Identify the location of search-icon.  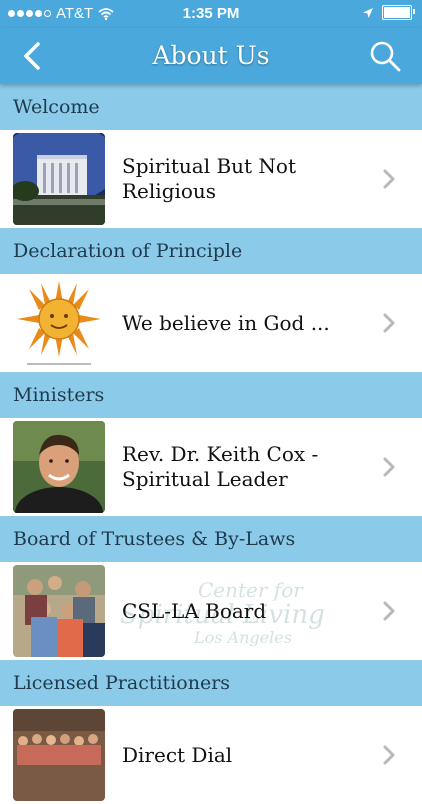
(385, 56).